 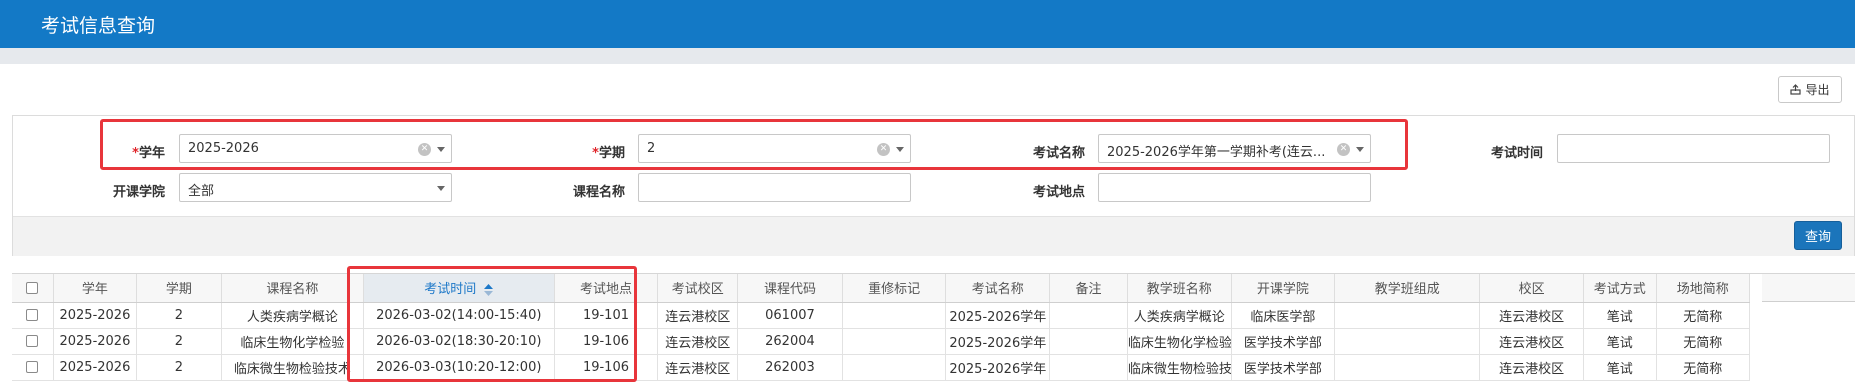 I want to click on export-button: 导出, so click(x=1810, y=89).